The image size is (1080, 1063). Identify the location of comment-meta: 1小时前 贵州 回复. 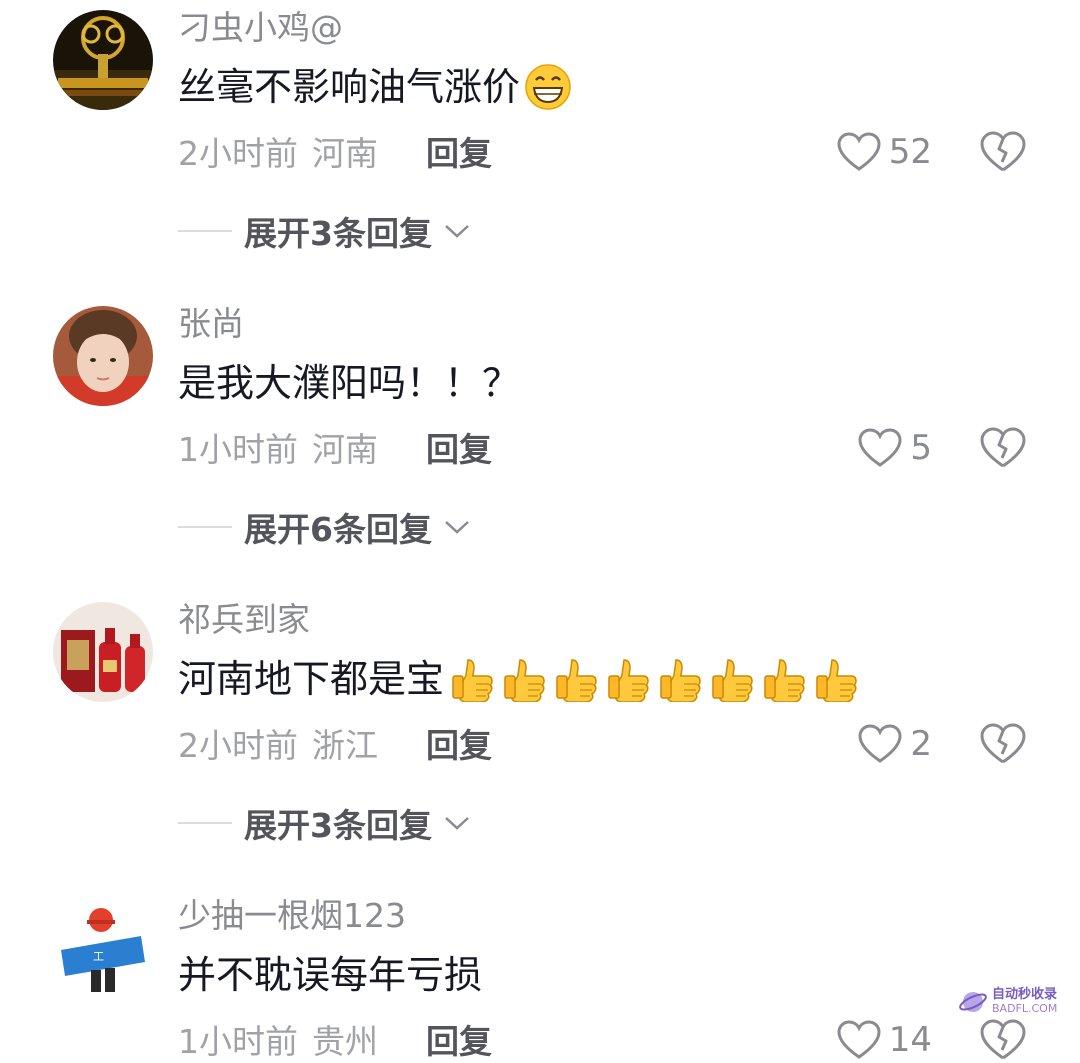
(335, 1039).